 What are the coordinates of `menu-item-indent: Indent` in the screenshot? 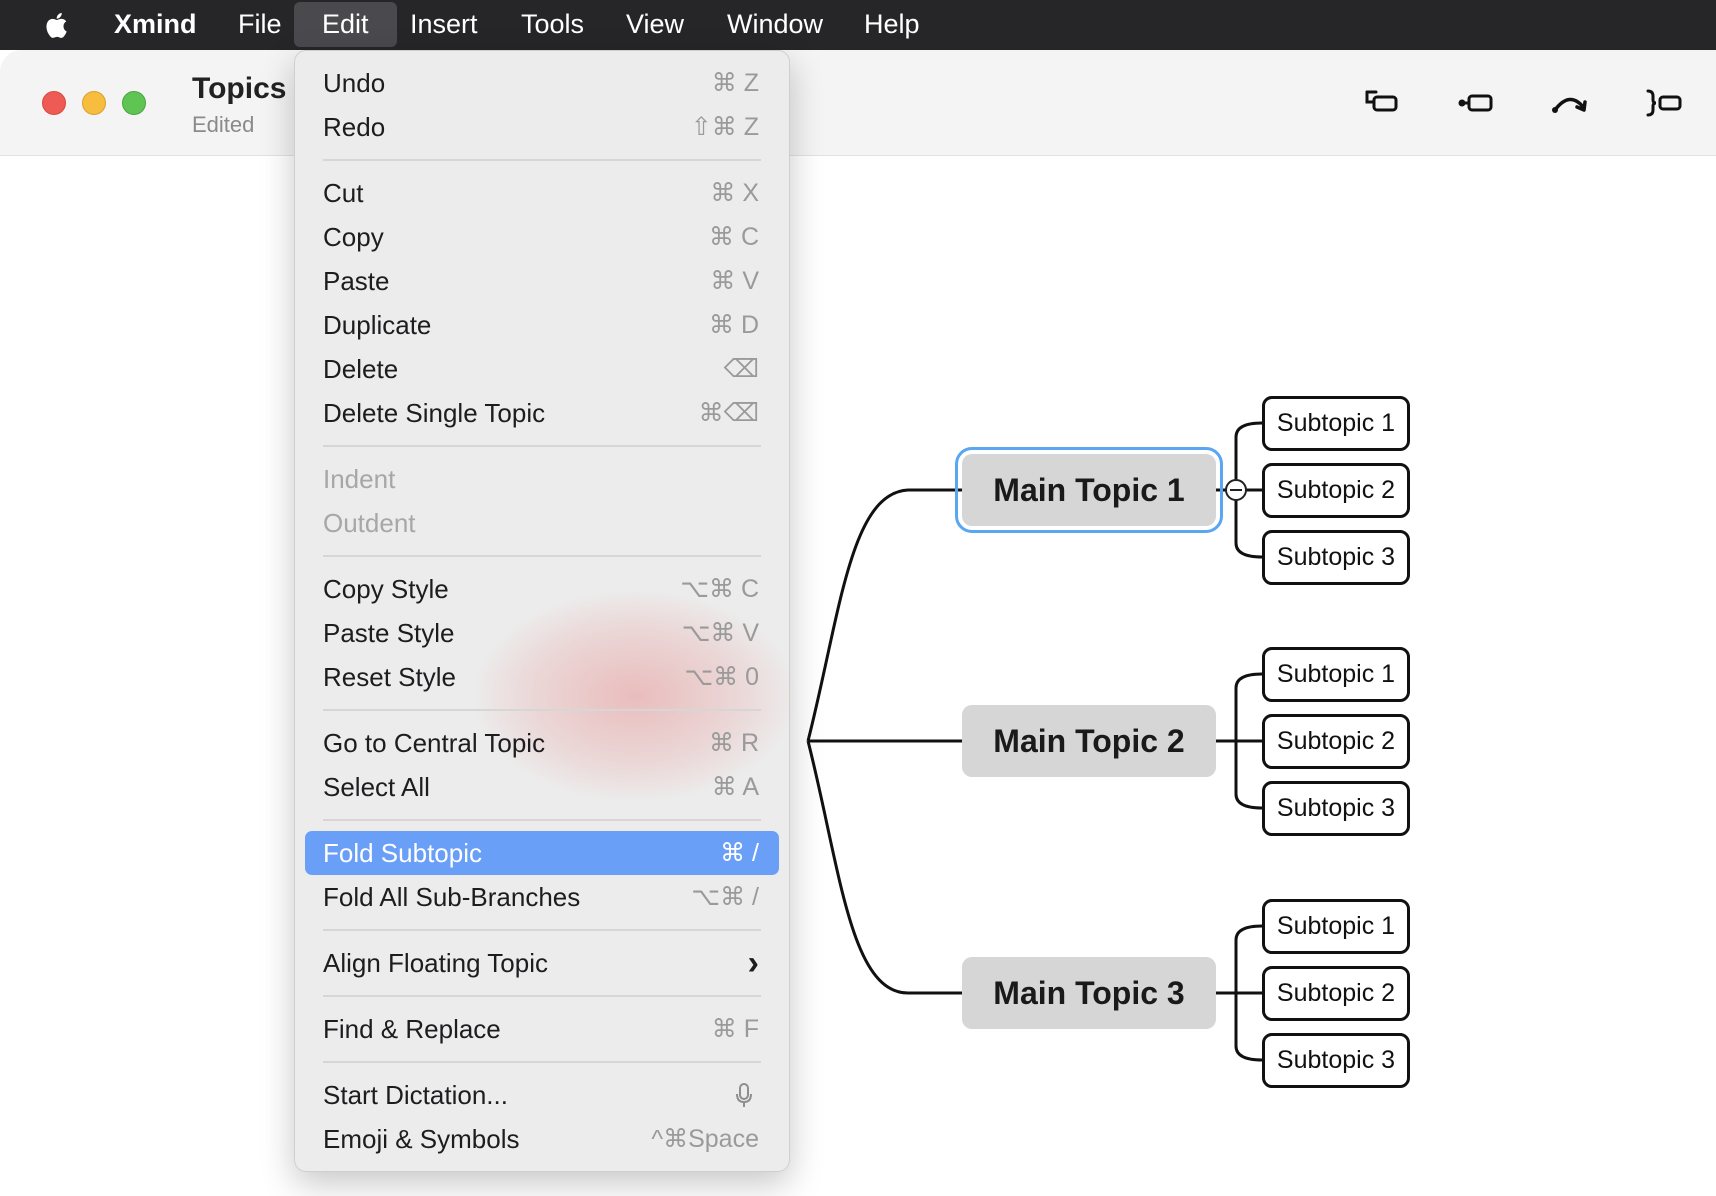 It's located at (542, 479).